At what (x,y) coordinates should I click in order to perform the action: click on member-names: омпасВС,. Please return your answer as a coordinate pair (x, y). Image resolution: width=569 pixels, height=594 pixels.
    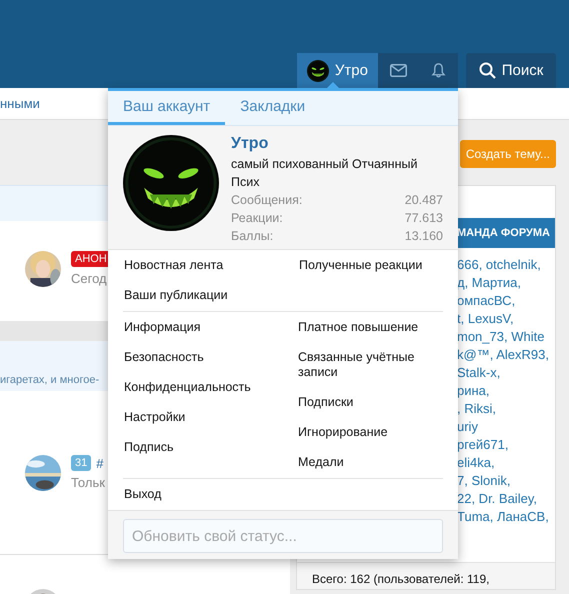
    Looking at the image, I should click on (506, 301).